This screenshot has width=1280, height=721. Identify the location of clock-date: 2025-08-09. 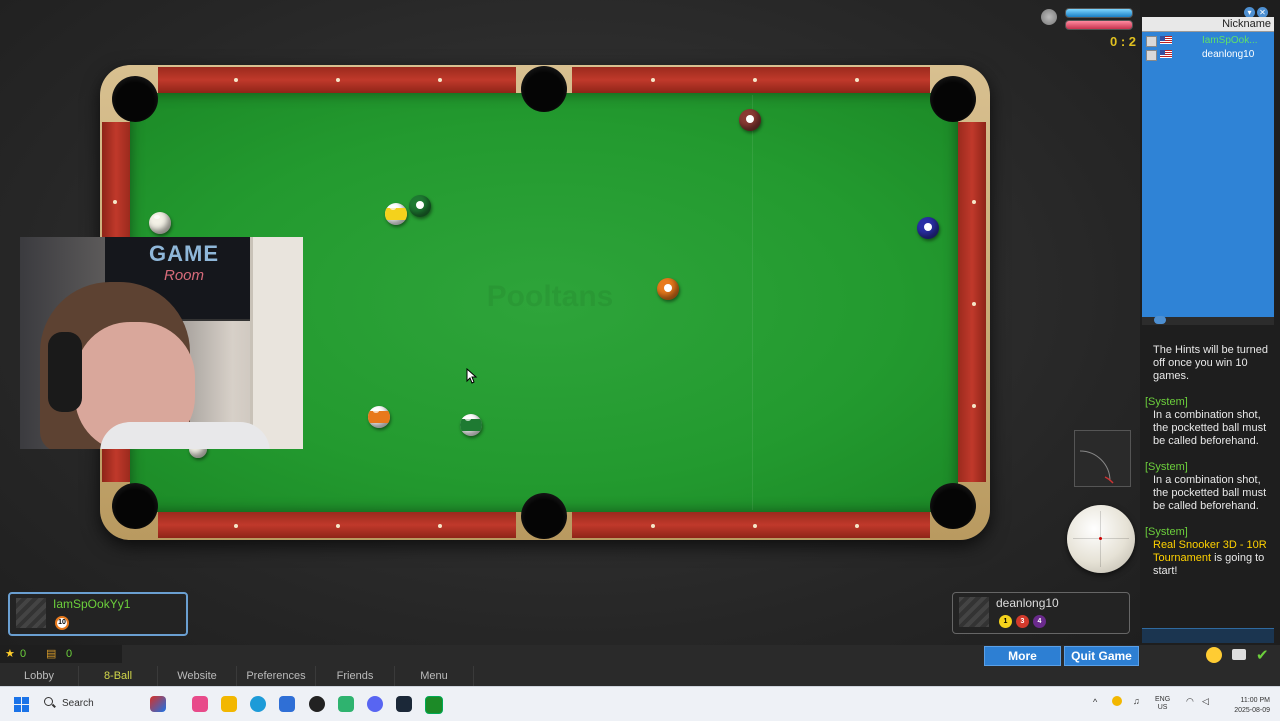
(1252, 710).